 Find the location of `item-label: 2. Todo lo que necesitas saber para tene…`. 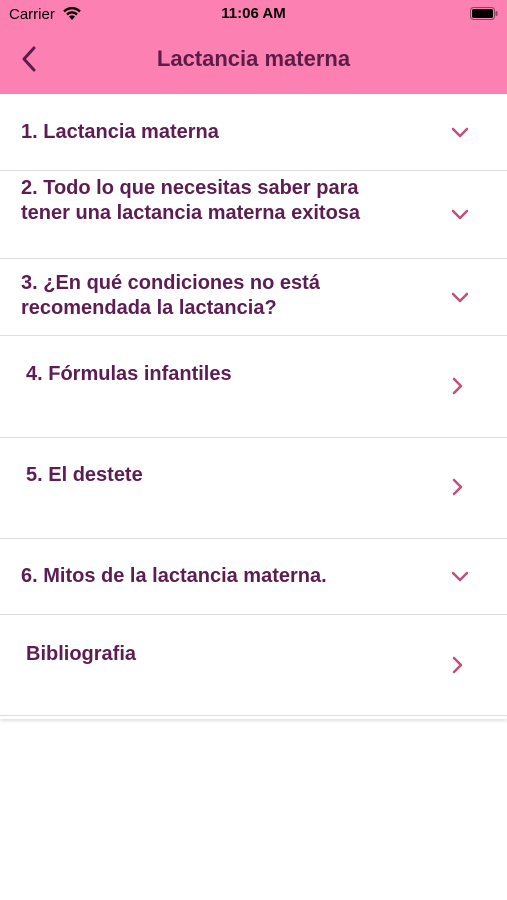

item-label: 2. Todo lo que necesitas saber para tene… is located at coordinates (191, 200).